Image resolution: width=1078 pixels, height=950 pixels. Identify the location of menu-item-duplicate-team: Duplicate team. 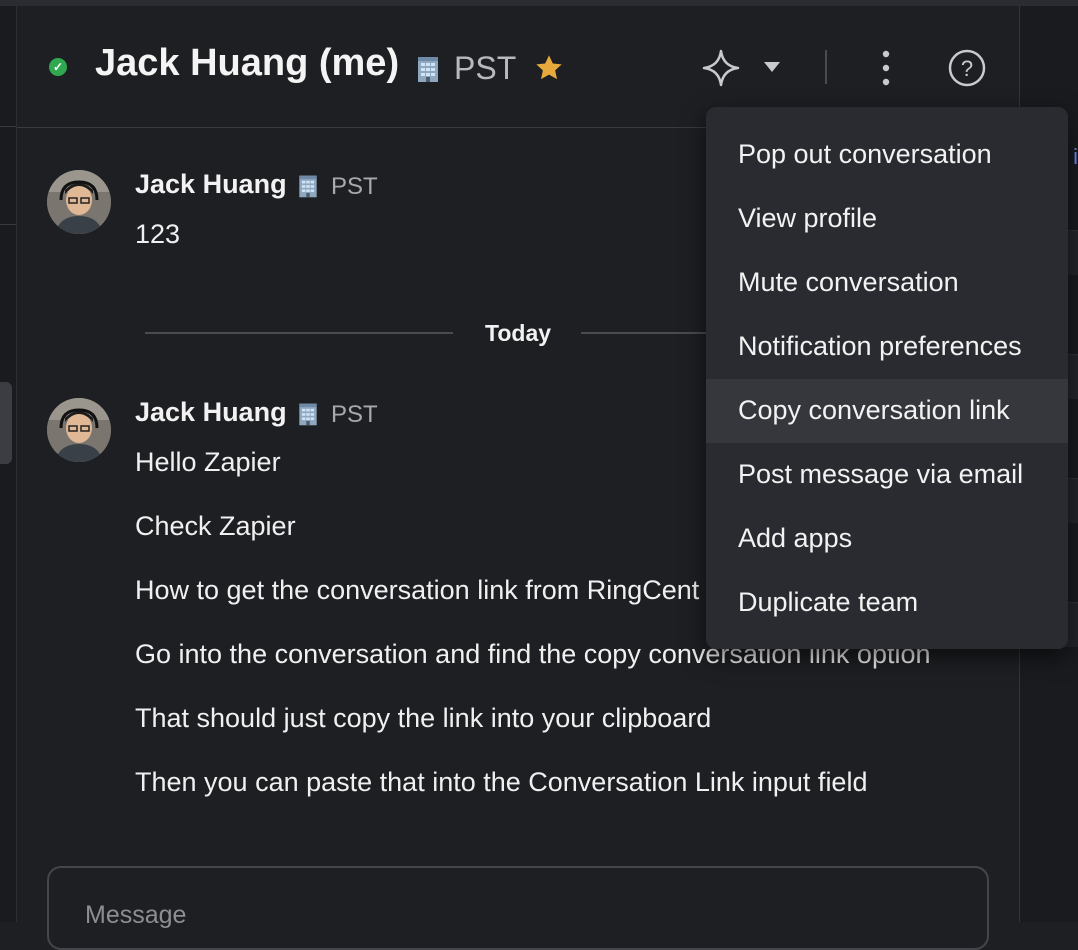
(887, 603).